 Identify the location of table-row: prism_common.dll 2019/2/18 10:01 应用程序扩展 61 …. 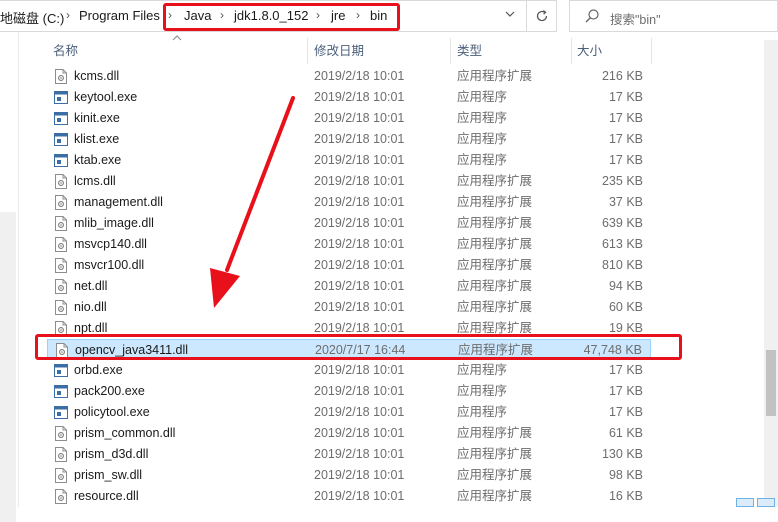
(349, 433).